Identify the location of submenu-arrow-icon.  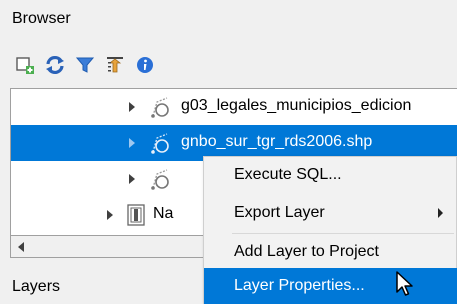
(440, 213).